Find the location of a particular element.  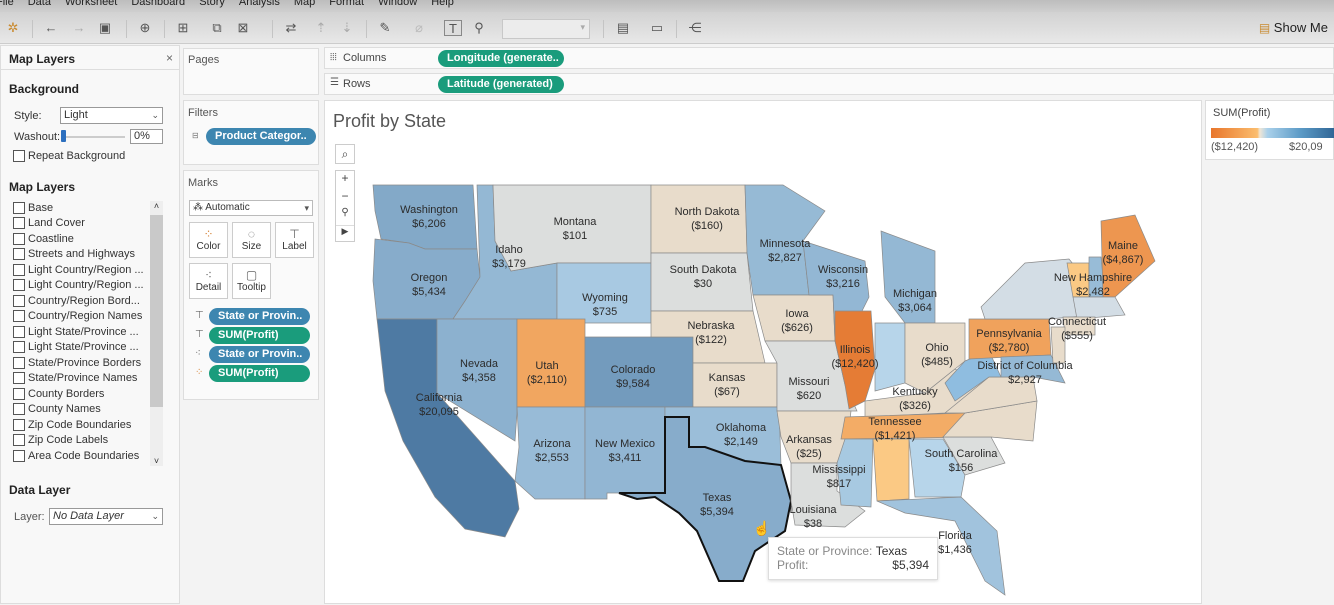

columns-shelf: ⦙⦙⦙ Columns Longitude (generate.. is located at coordinates (829, 58).